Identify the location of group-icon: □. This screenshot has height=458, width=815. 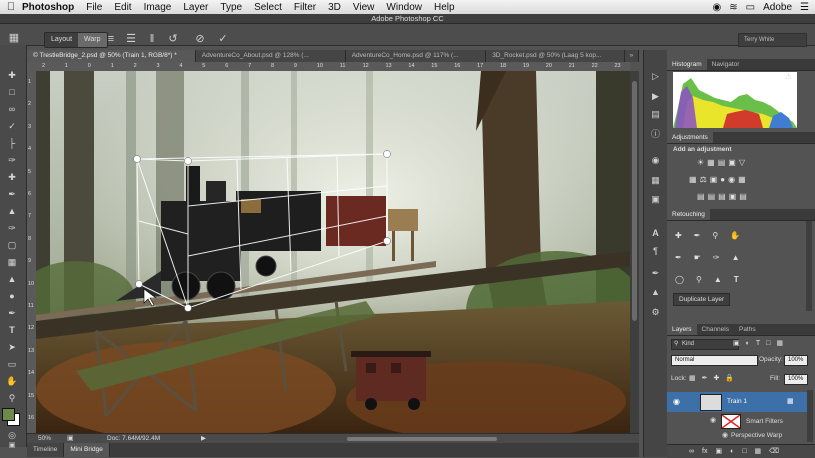
(744, 451).